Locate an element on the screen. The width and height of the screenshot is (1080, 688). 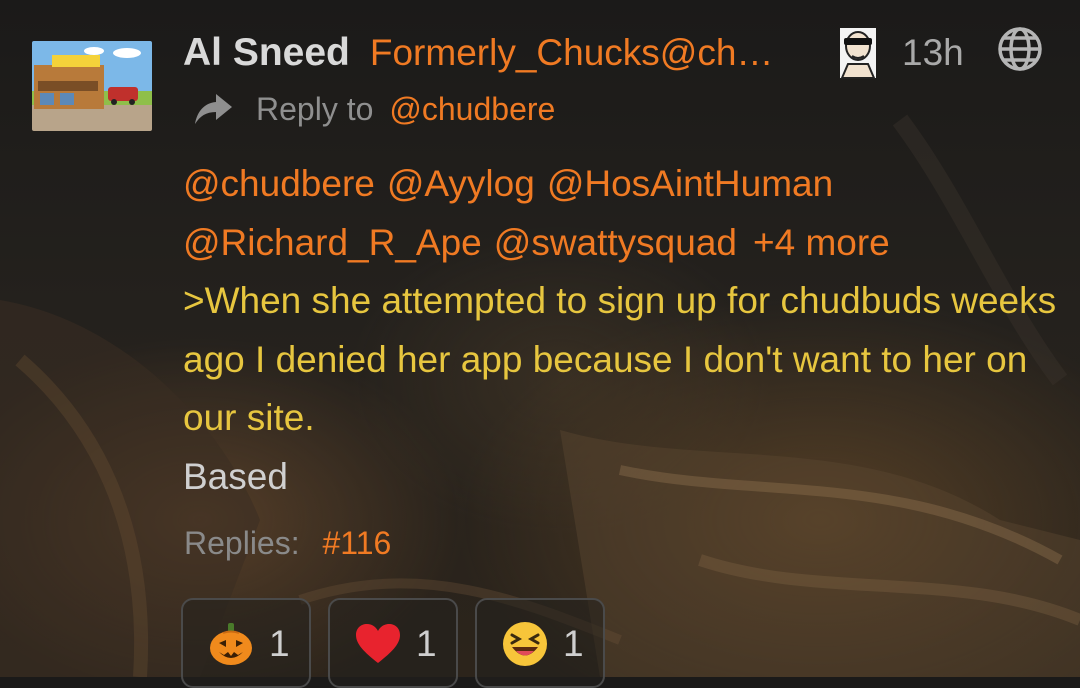
replies-label: Replies: is located at coordinates (242, 543).